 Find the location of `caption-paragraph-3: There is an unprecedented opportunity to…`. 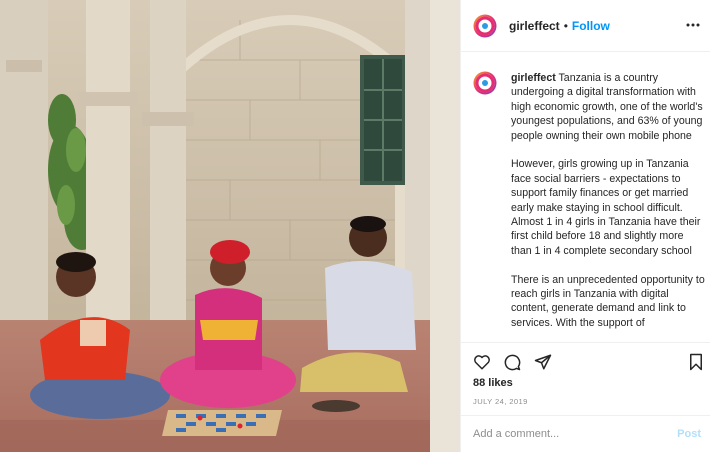

caption-paragraph-3: There is an unprecedented opportunity to… is located at coordinates (608, 301).